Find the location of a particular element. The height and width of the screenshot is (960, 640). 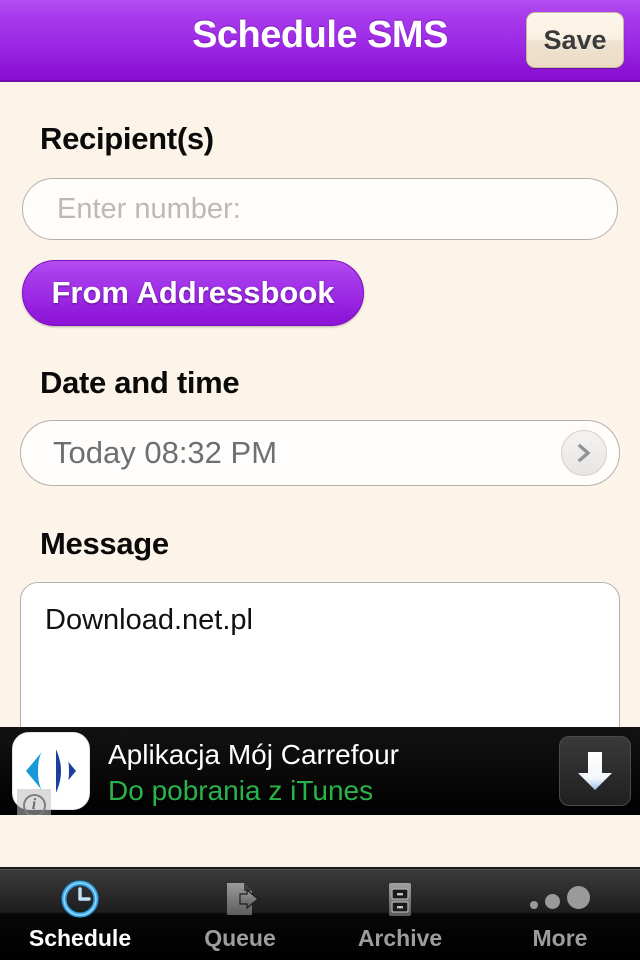

datetime-value: Today 08:32 PM is located at coordinates (165, 452).